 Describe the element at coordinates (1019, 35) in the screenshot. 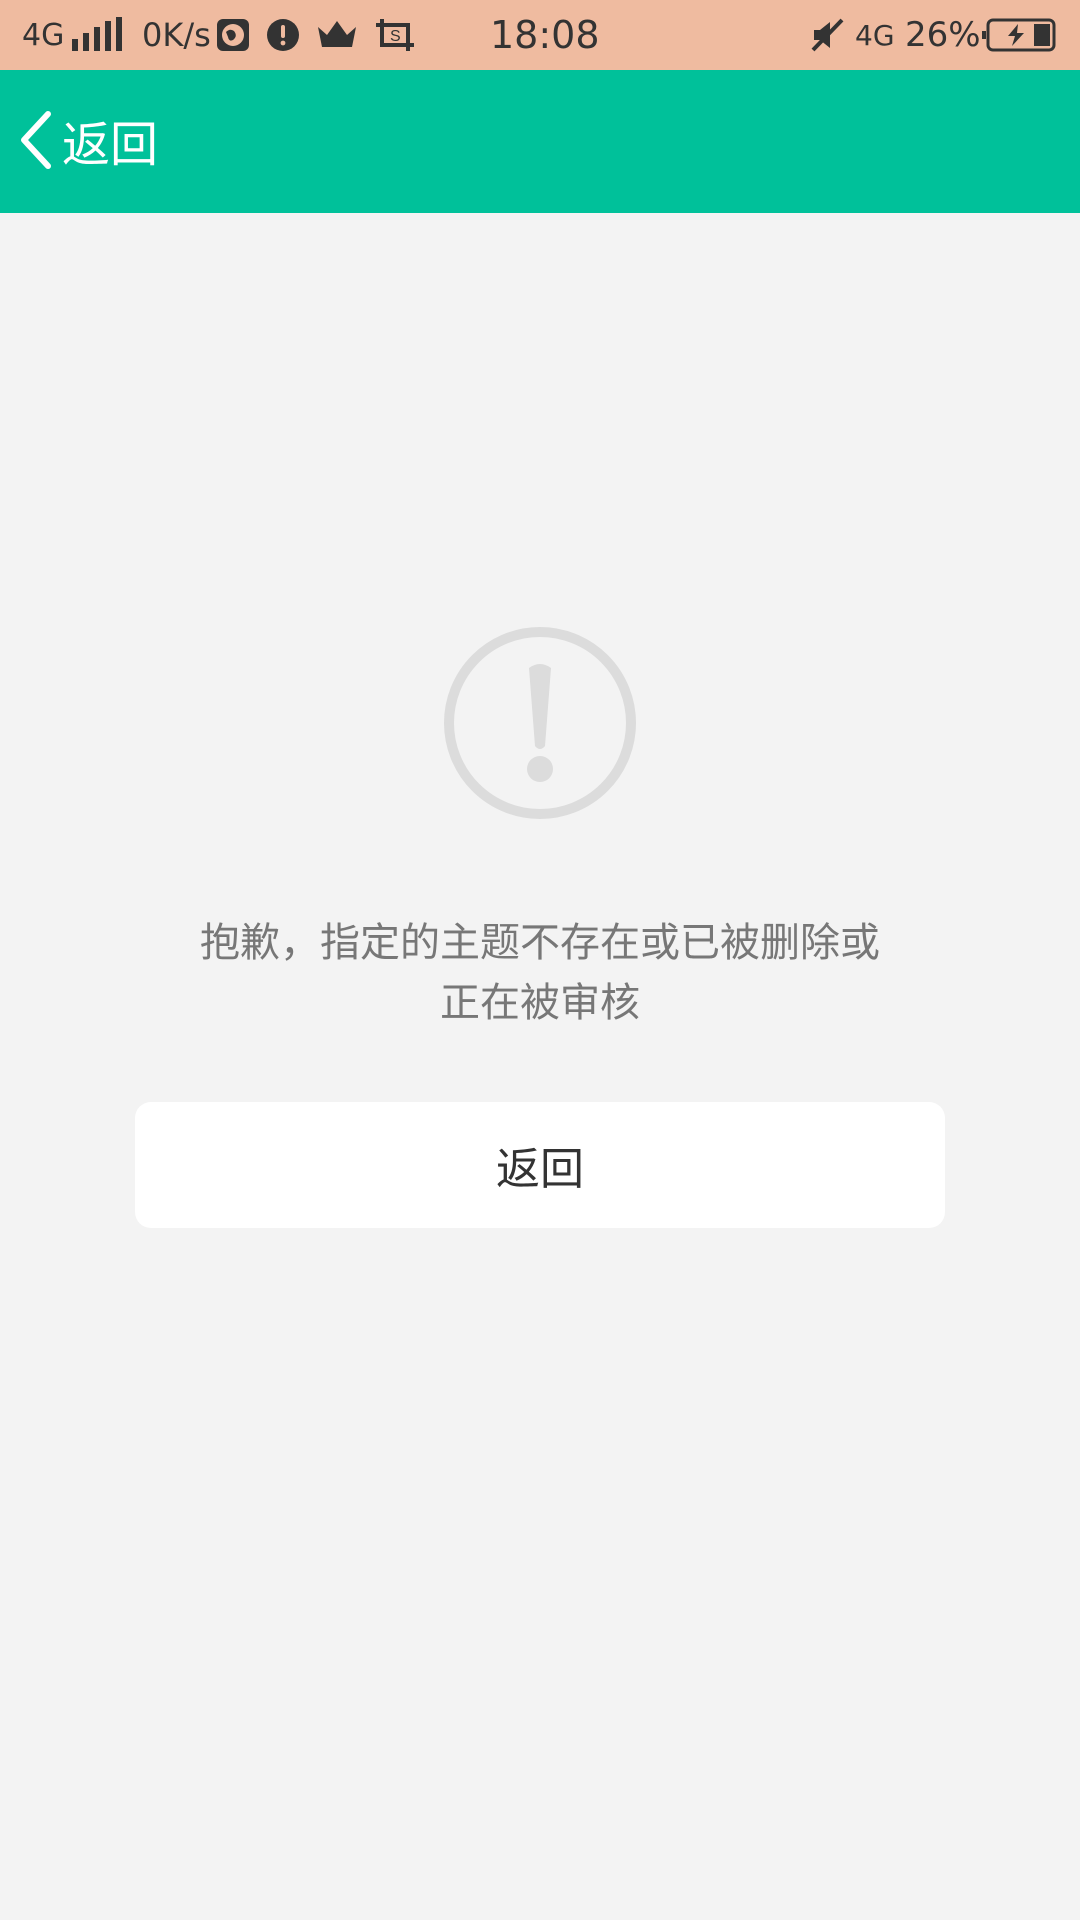

I see `battery-charging-icon` at that location.